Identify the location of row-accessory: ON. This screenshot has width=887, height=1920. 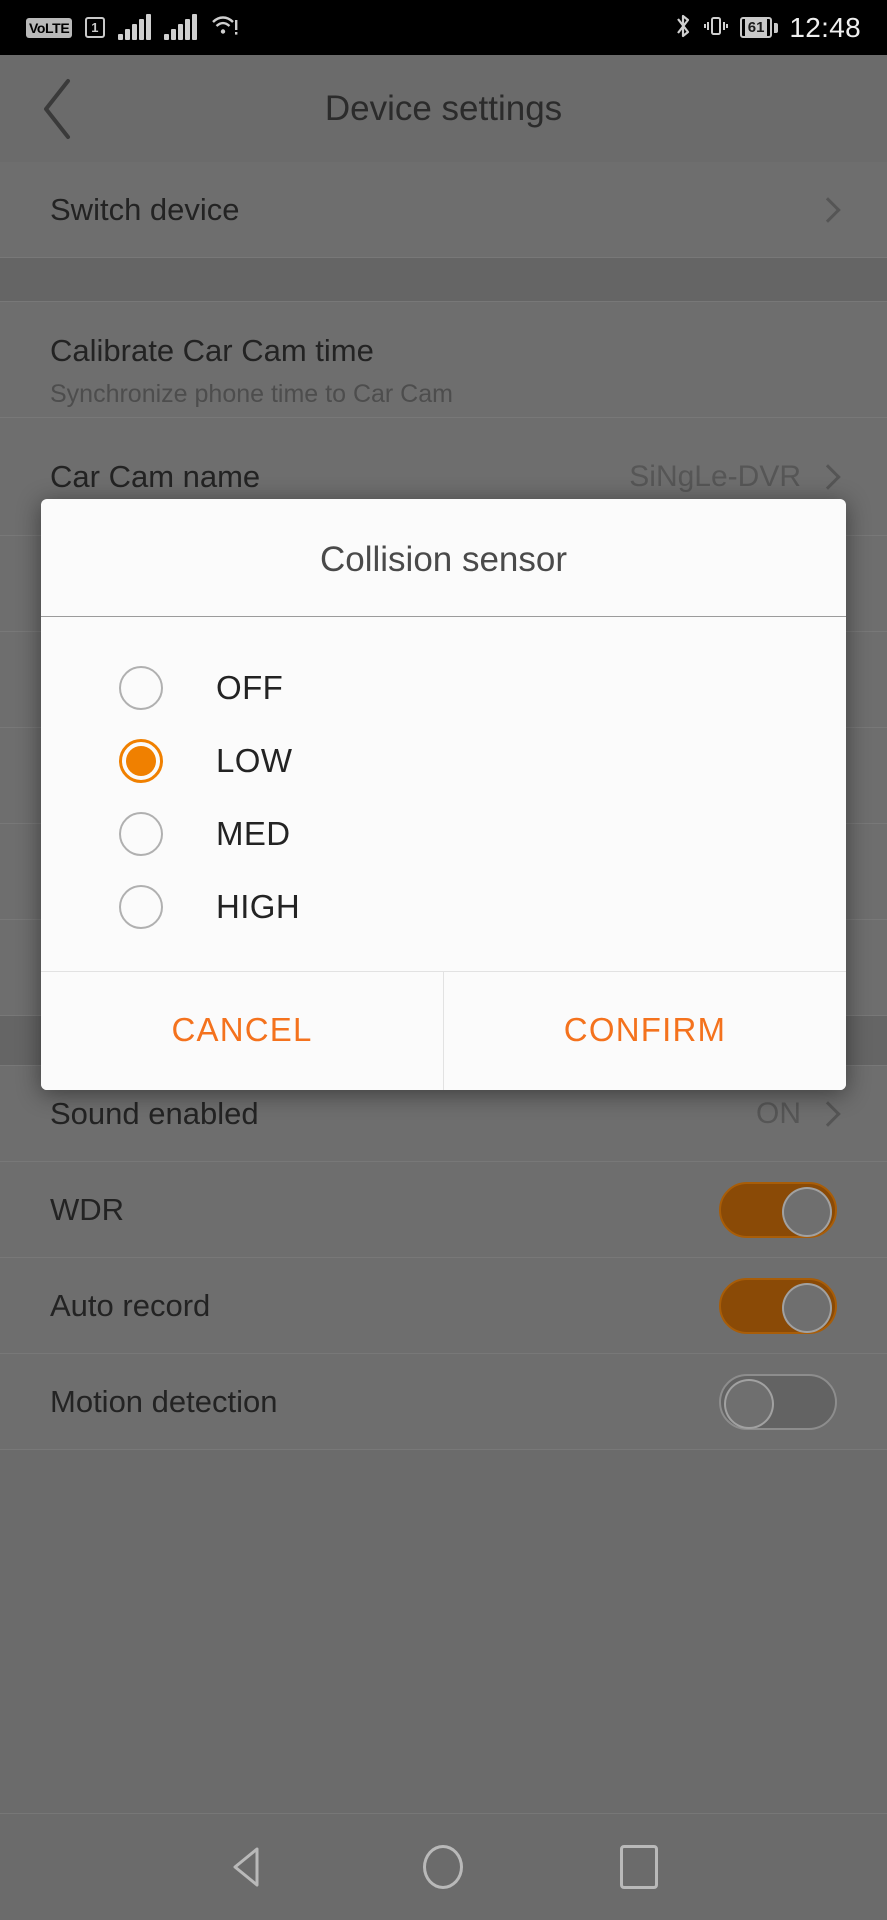
(798, 1113).